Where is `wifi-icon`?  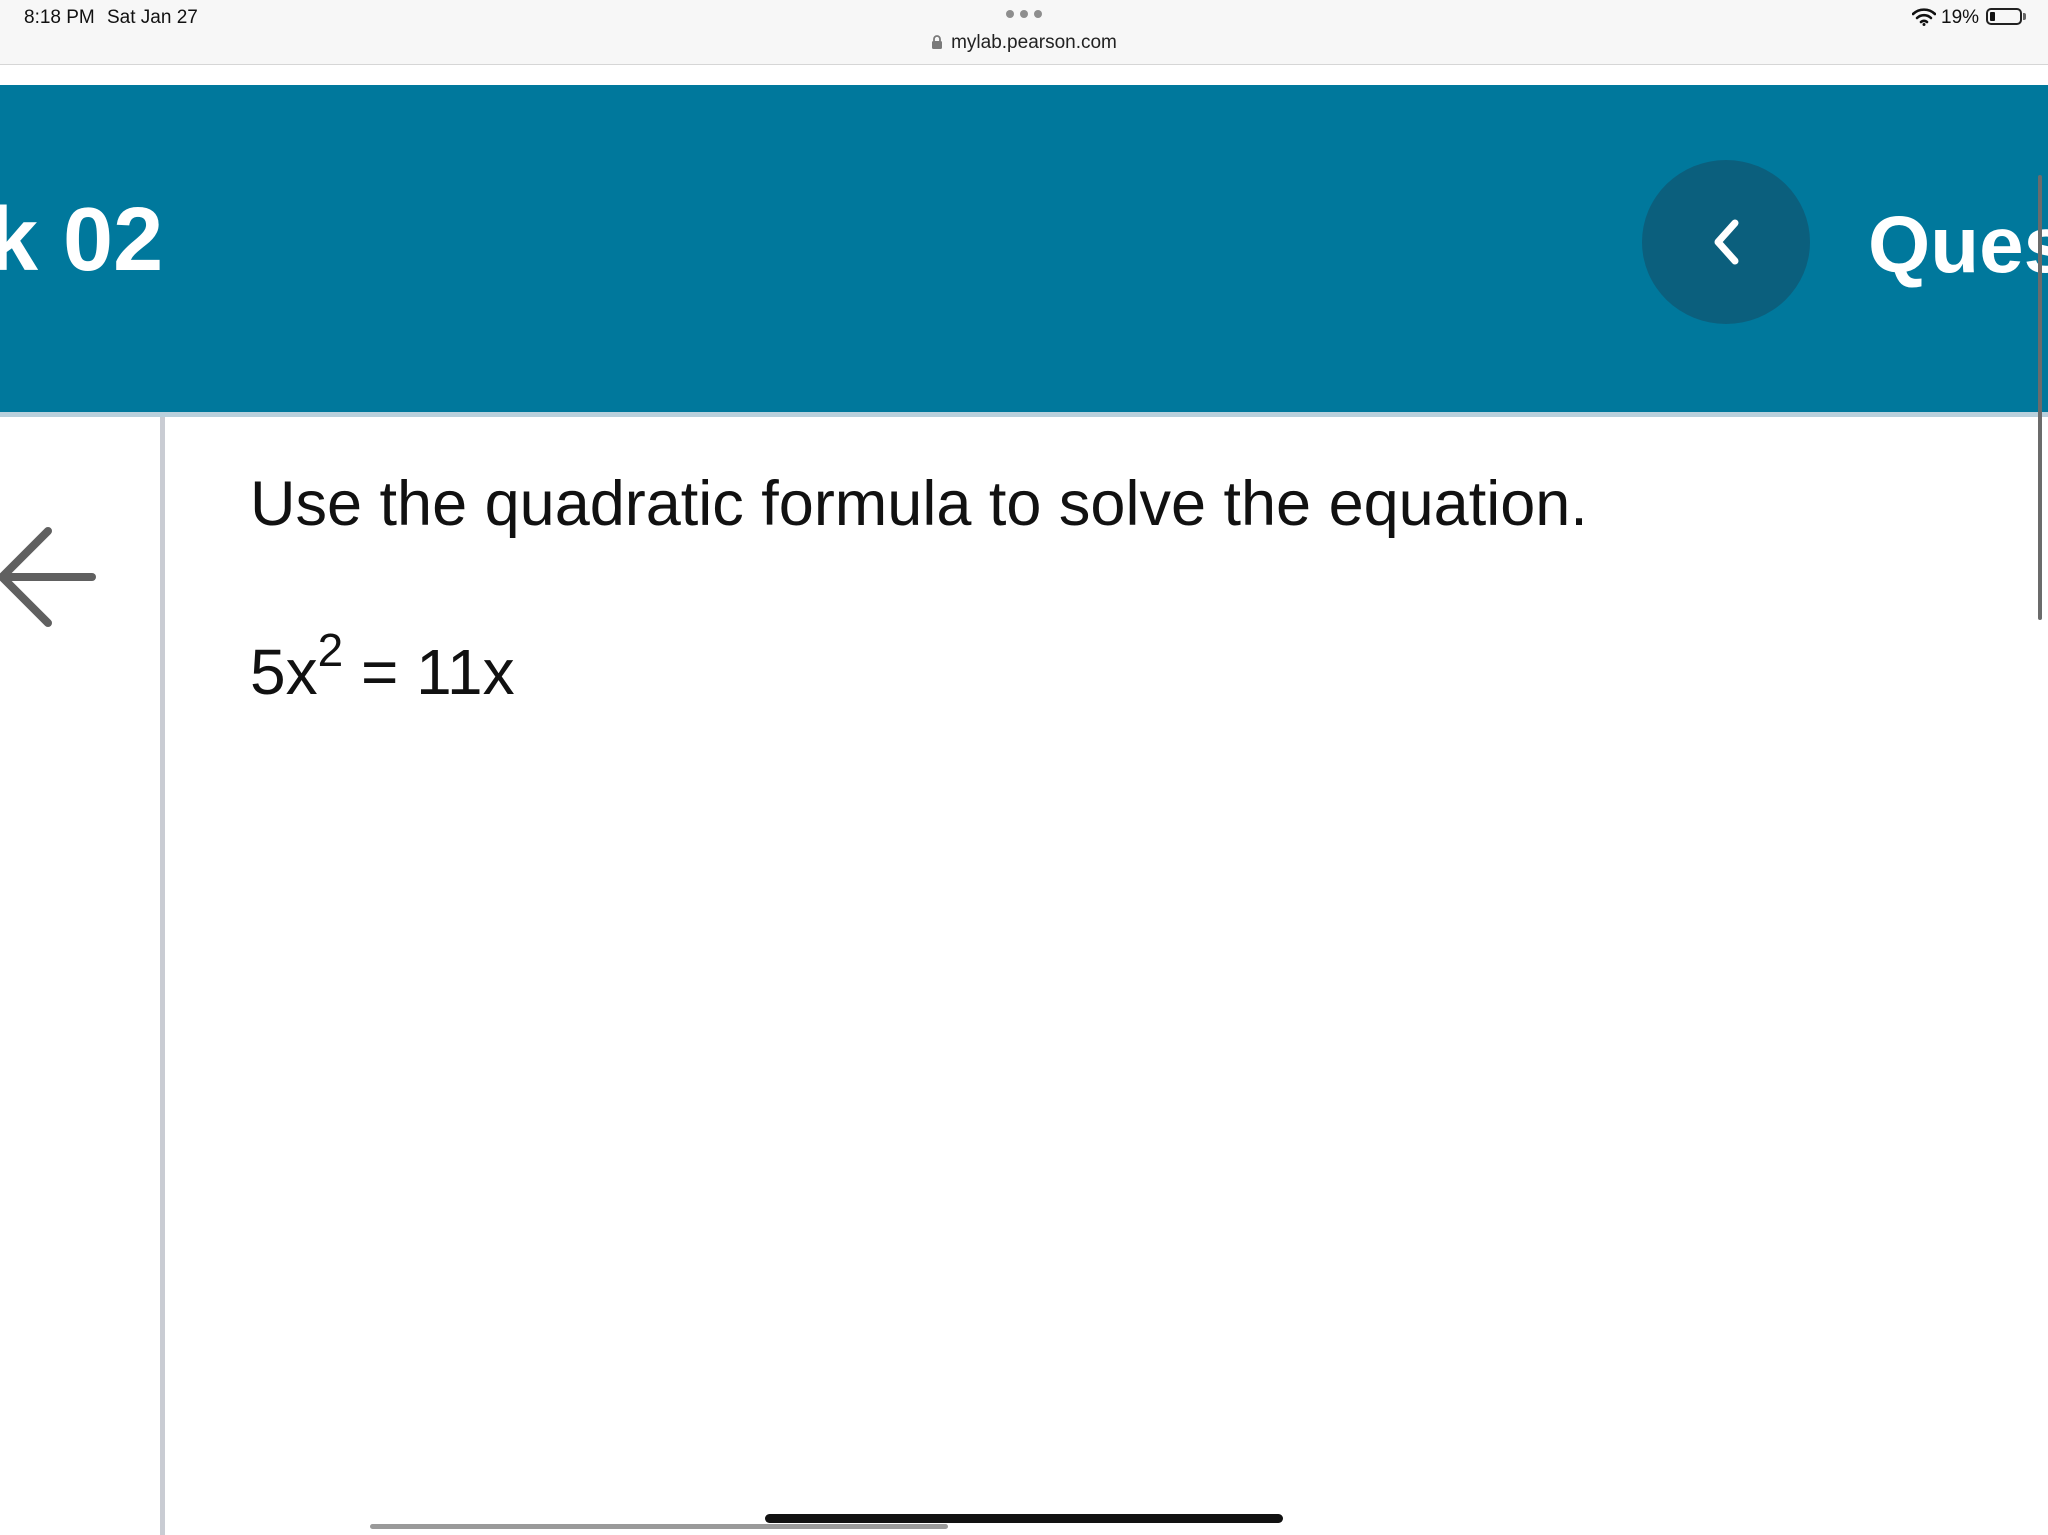 wifi-icon is located at coordinates (1924, 17).